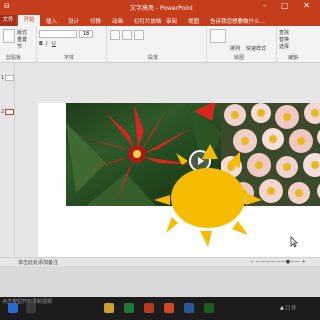 This screenshot has height=320, width=320. What do you see at coordinates (239, 58) in the screenshot?
I see `group-label-drawing: 绘图` at bounding box center [239, 58].